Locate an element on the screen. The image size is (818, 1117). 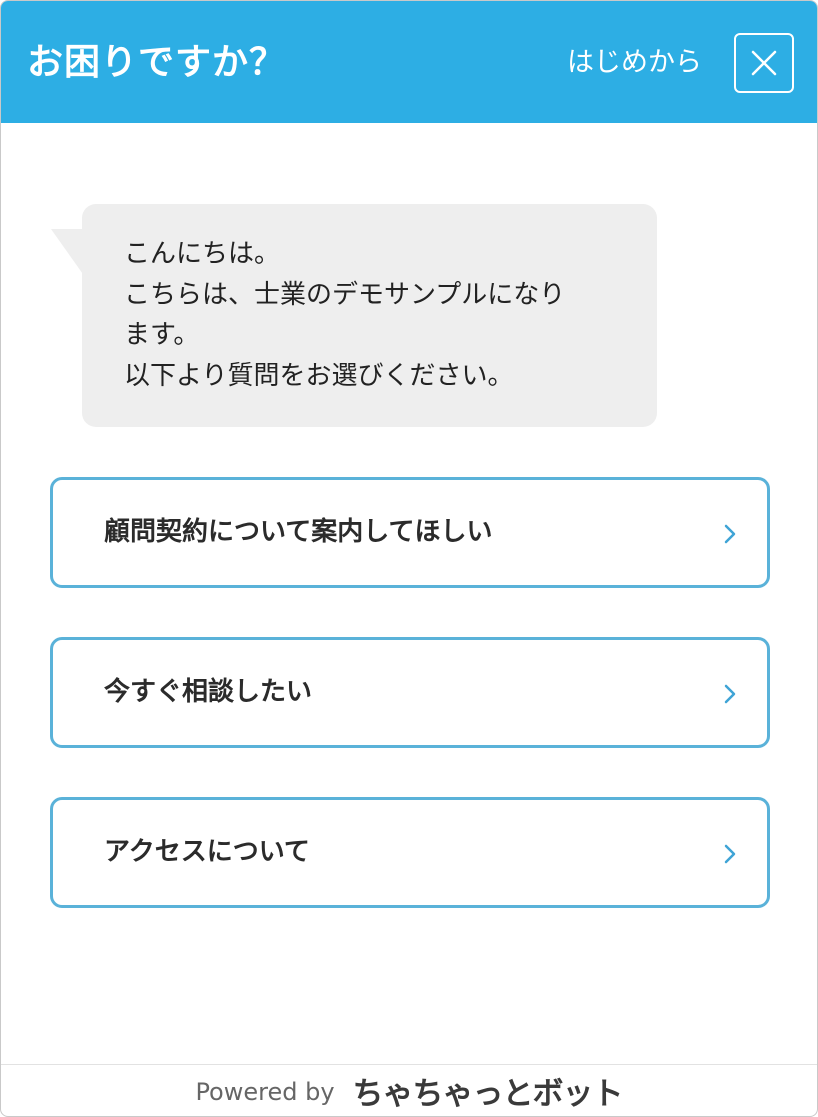
option-label: アクセスについて is located at coordinates (207, 852).